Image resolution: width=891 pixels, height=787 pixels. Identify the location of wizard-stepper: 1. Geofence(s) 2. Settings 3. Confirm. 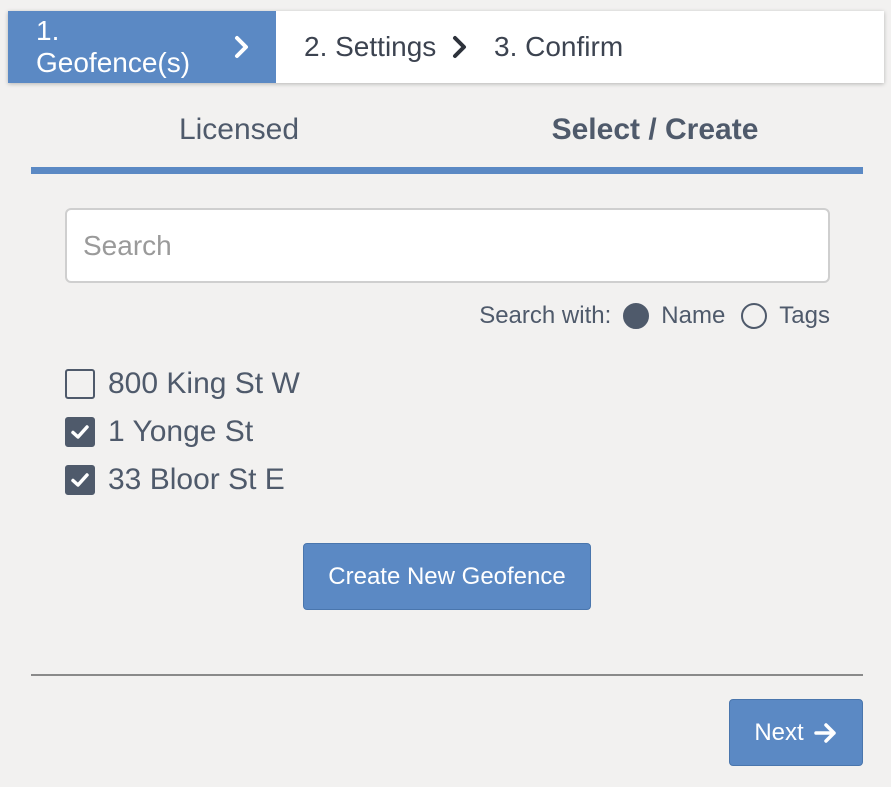
(446, 47).